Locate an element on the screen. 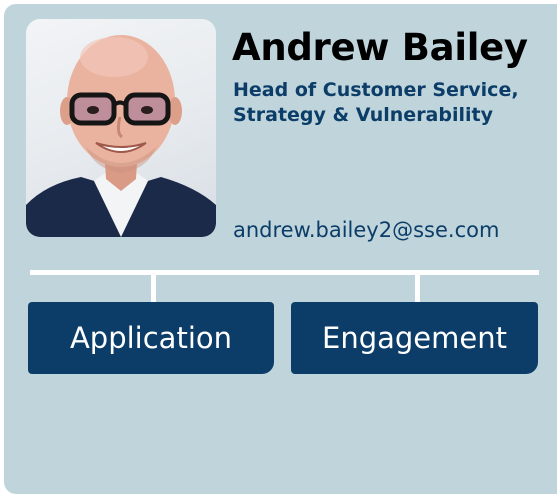  connector-left is located at coordinates (153, 288).